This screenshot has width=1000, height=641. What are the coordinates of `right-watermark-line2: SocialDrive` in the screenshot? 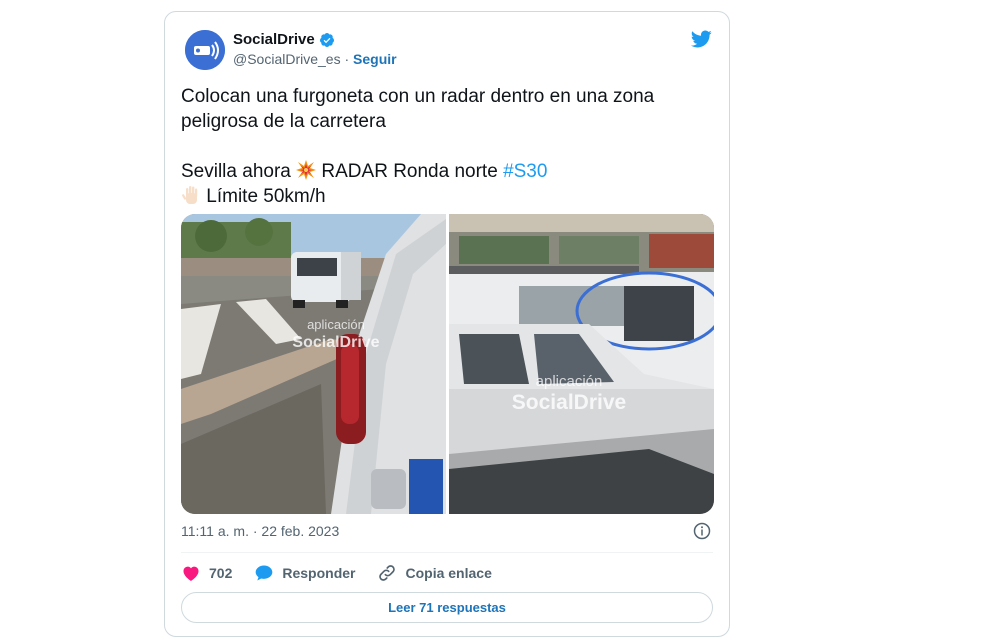 It's located at (569, 402).